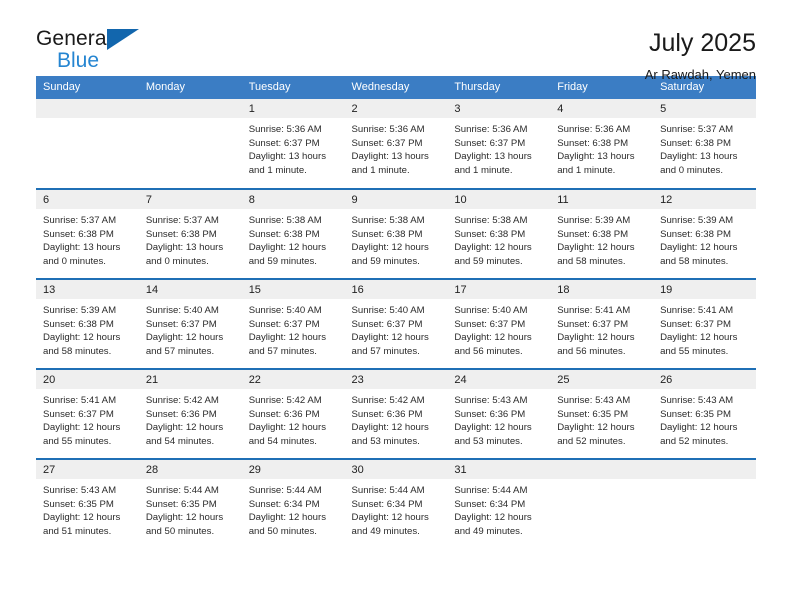  Describe the element at coordinates (396, 379) in the screenshot. I see `day-number: 23` at that location.